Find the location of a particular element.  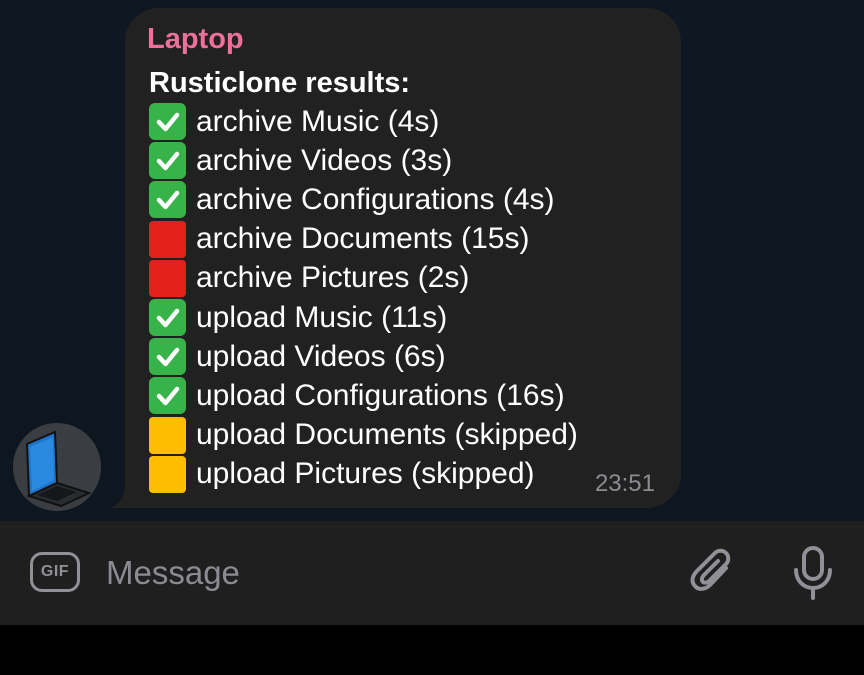

result-text: archive Documents (15s) is located at coordinates (363, 239).